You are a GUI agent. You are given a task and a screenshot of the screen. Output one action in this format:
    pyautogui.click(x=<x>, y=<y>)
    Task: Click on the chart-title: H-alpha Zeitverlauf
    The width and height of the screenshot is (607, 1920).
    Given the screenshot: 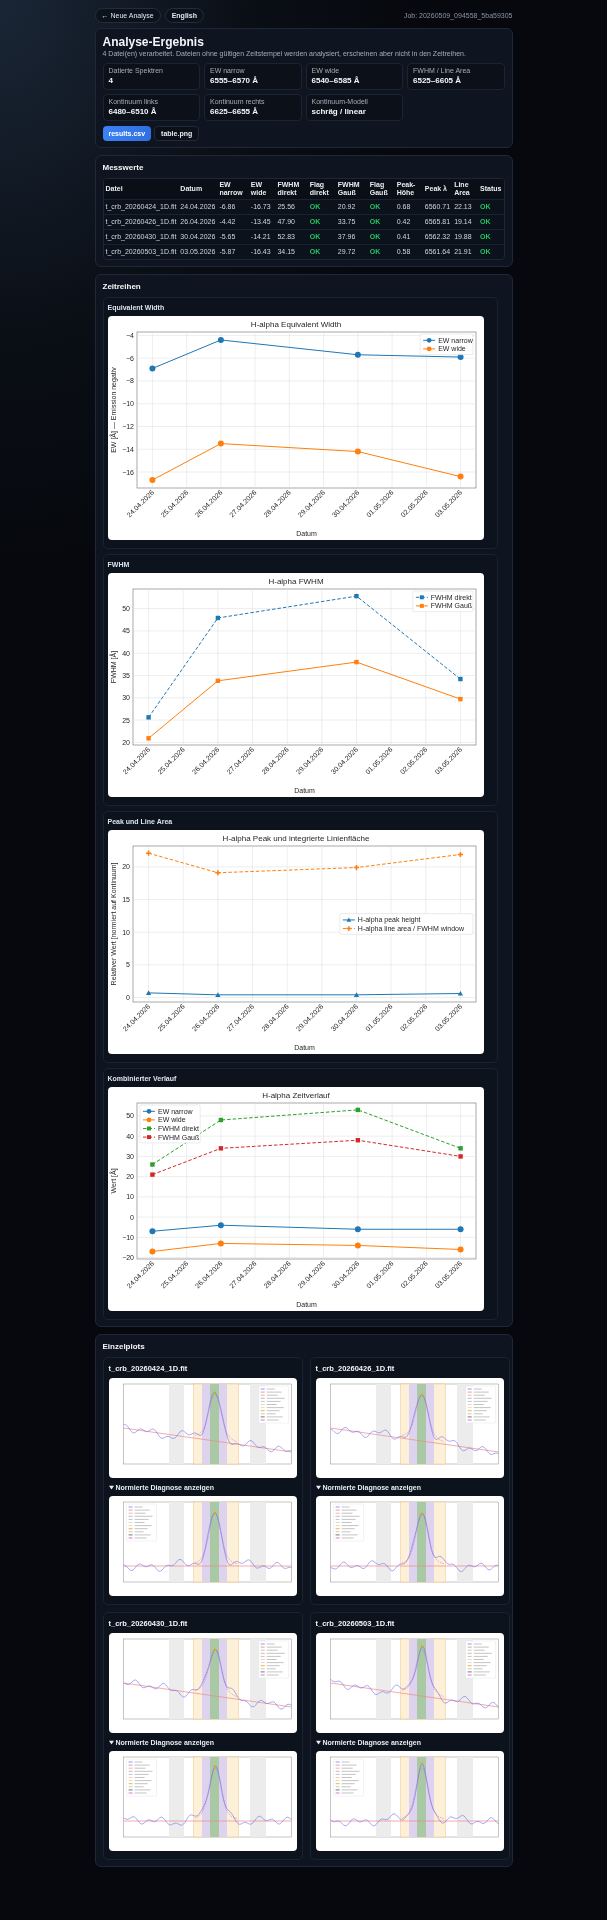 What is the action you would take?
    pyautogui.click(x=295, y=1095)
    